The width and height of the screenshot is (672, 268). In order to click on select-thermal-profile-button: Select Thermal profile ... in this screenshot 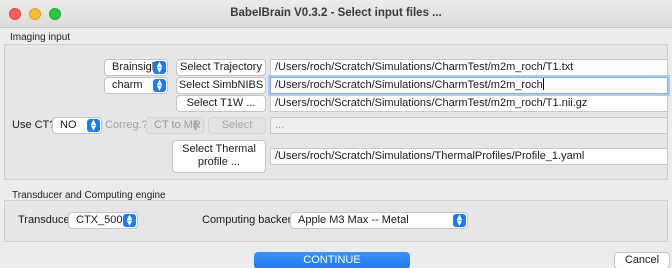, I will do `click(219, 156)`.